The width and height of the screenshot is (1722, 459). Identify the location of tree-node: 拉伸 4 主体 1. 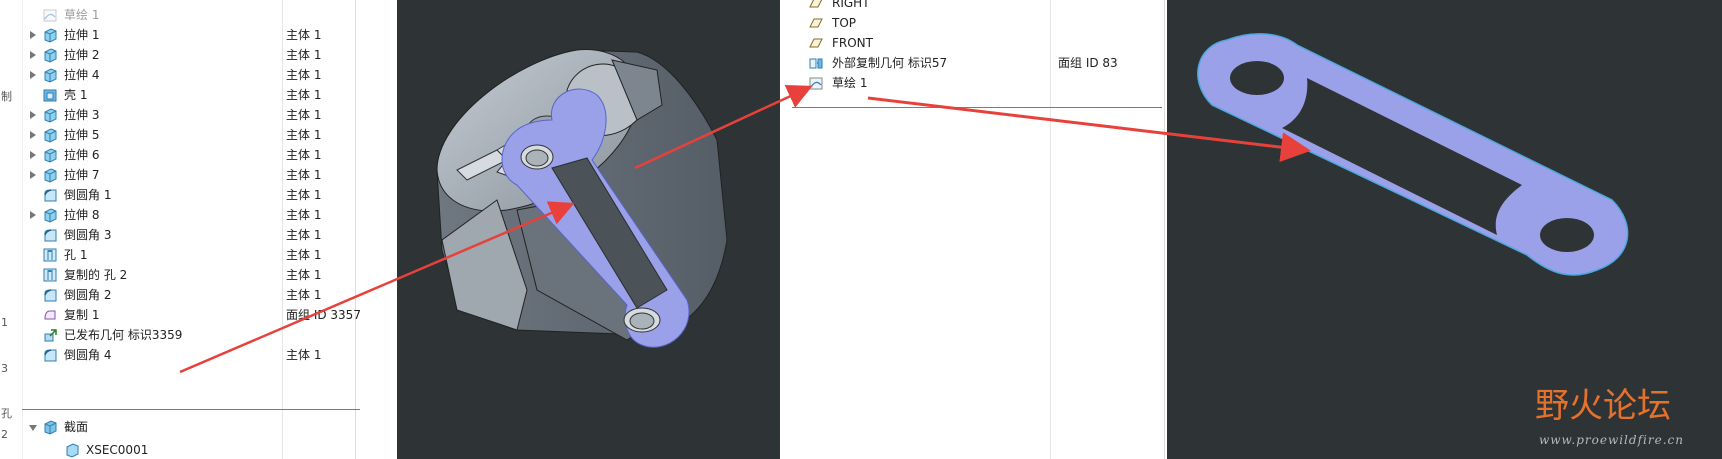
(187, 75).